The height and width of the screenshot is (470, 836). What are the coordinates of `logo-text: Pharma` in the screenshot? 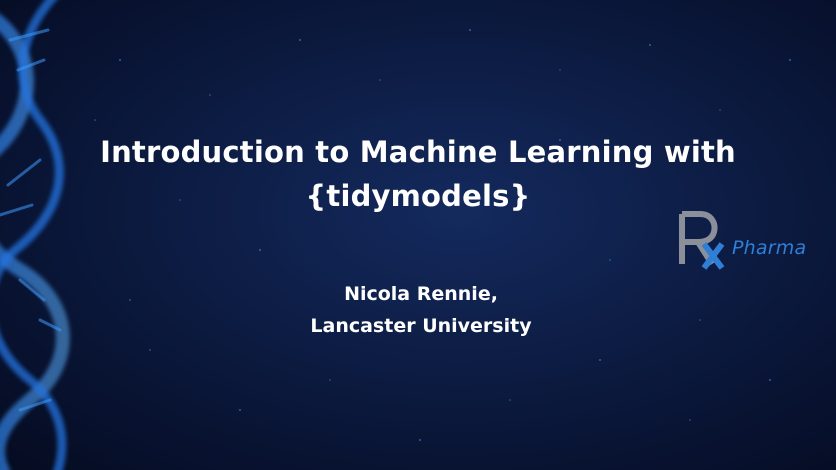 It's located at (769, 248).